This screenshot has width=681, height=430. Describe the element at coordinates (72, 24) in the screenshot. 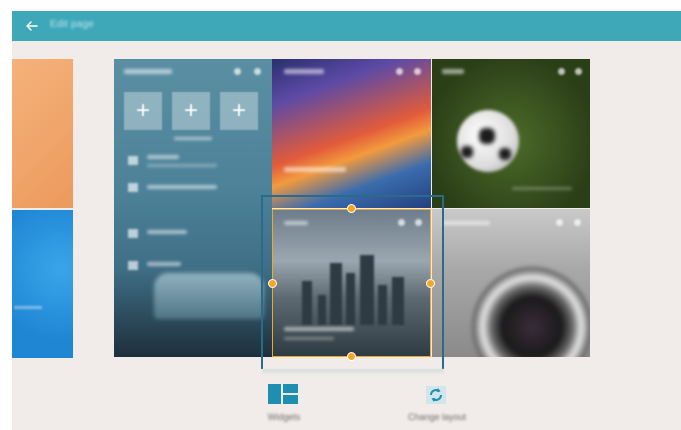

I see `page-title: Edit page` at that location.